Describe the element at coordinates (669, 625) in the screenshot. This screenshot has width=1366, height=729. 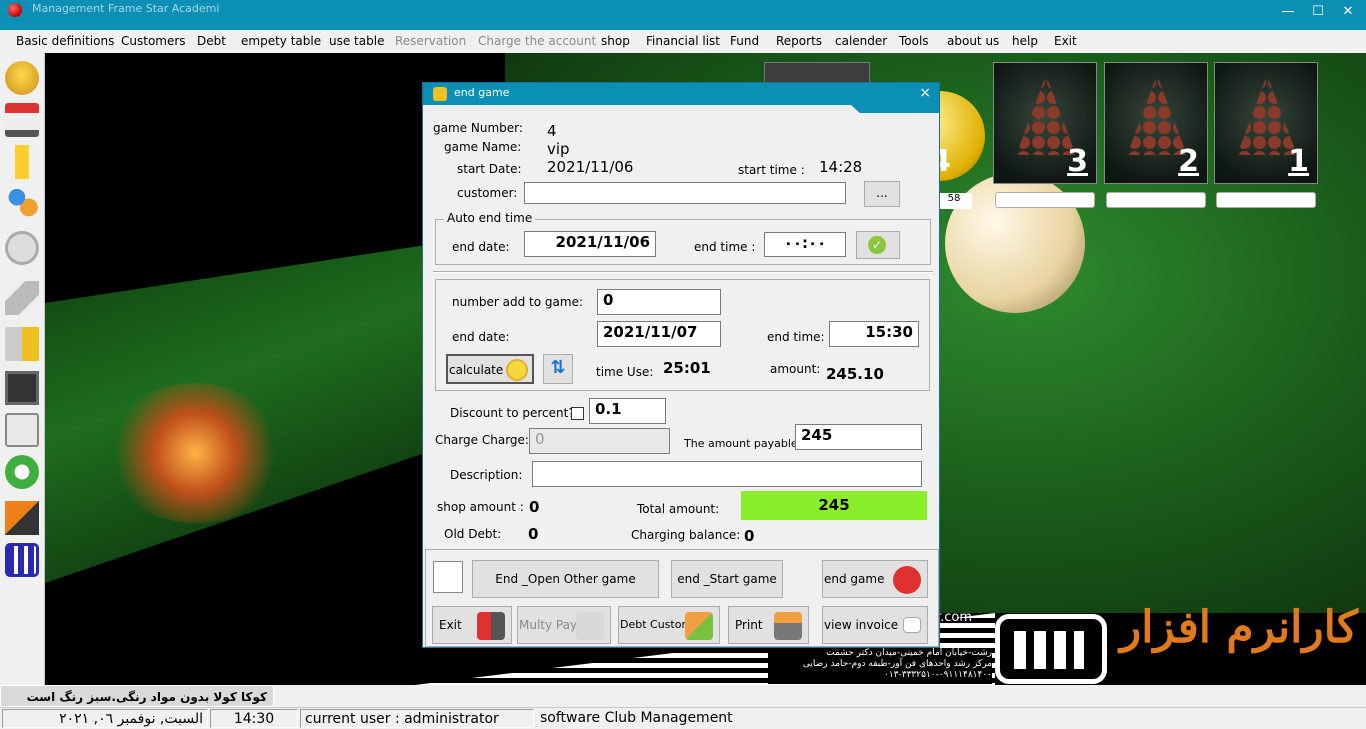
I see `debt-customer-button: Debt Customer` at that location.